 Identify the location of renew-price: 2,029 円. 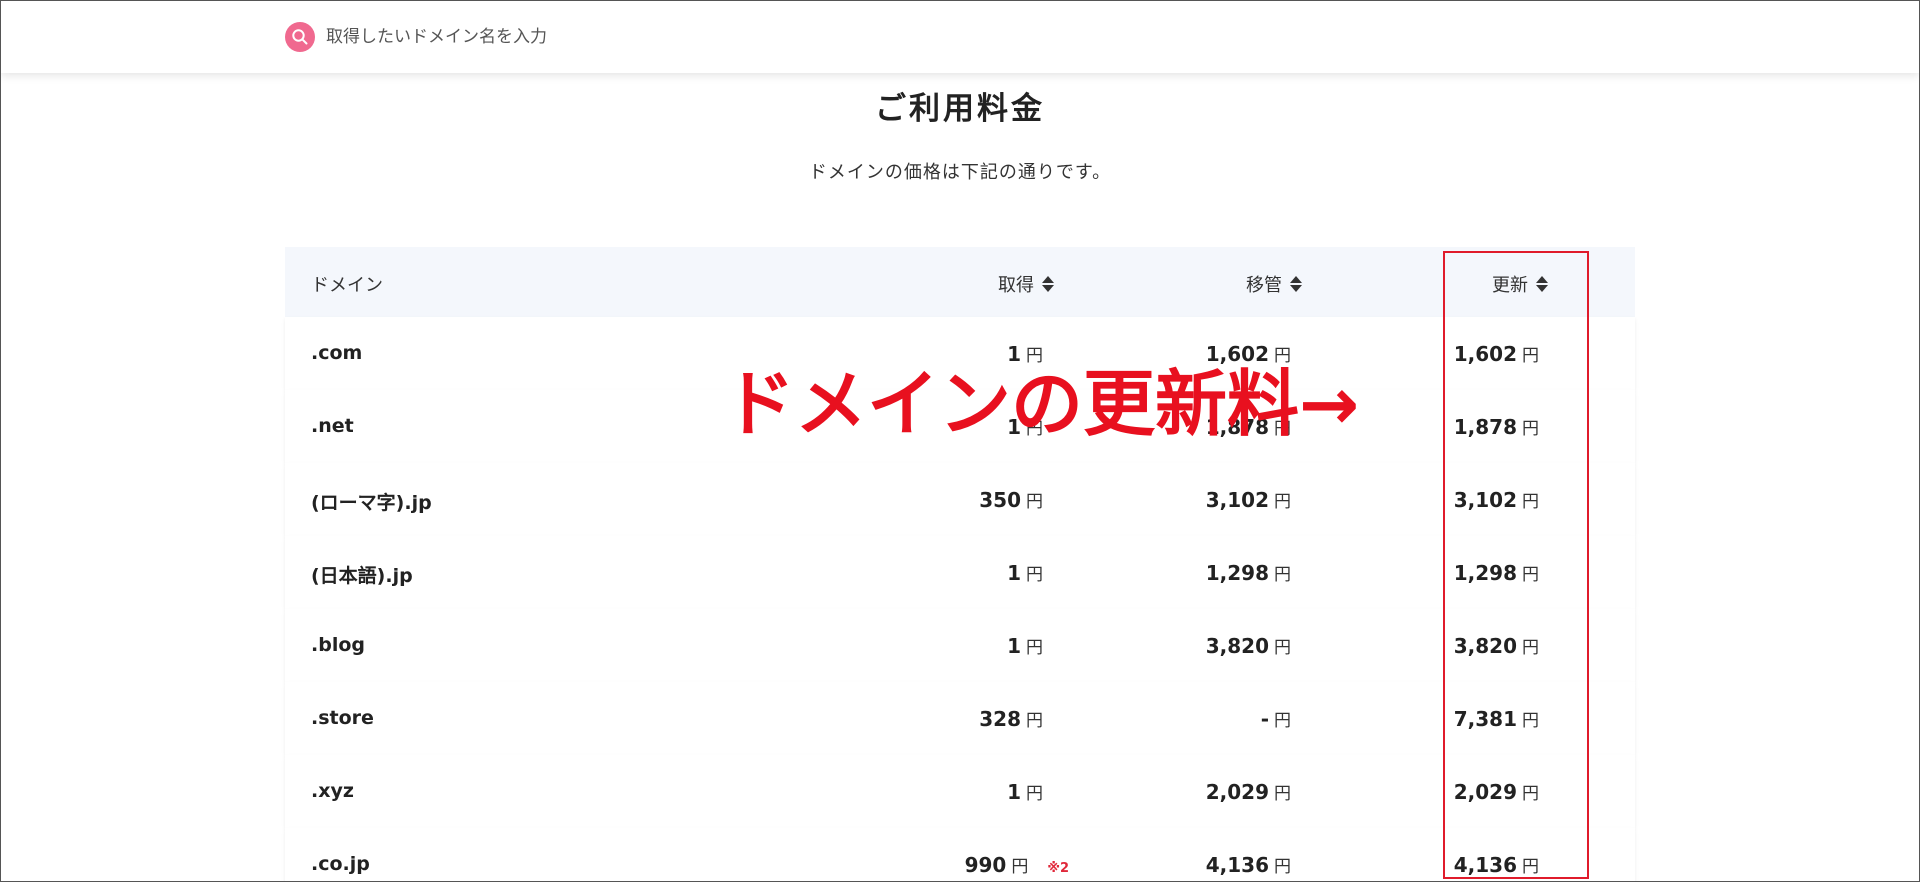
(1496, 792).